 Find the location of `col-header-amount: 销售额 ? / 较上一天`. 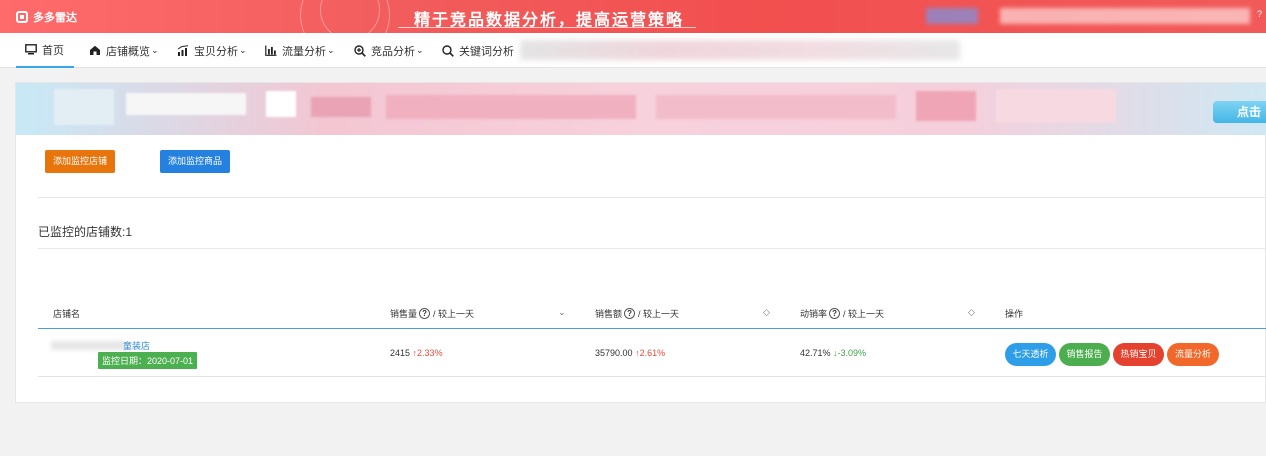

col-header-amount: 销售额 ? / 较上一天 is located at coordinates (637, 313).